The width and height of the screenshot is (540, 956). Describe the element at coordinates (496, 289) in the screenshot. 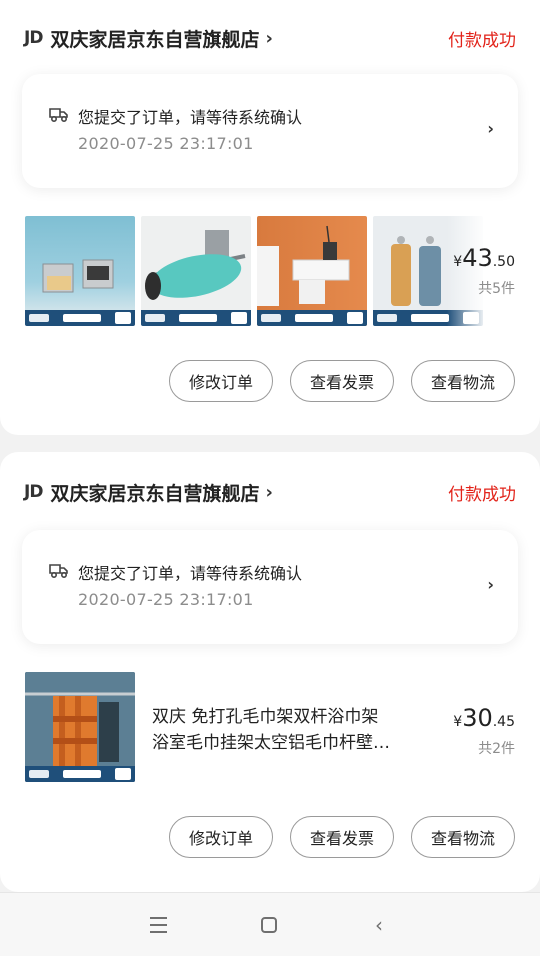

I see `item-count: 共5件` at that location.